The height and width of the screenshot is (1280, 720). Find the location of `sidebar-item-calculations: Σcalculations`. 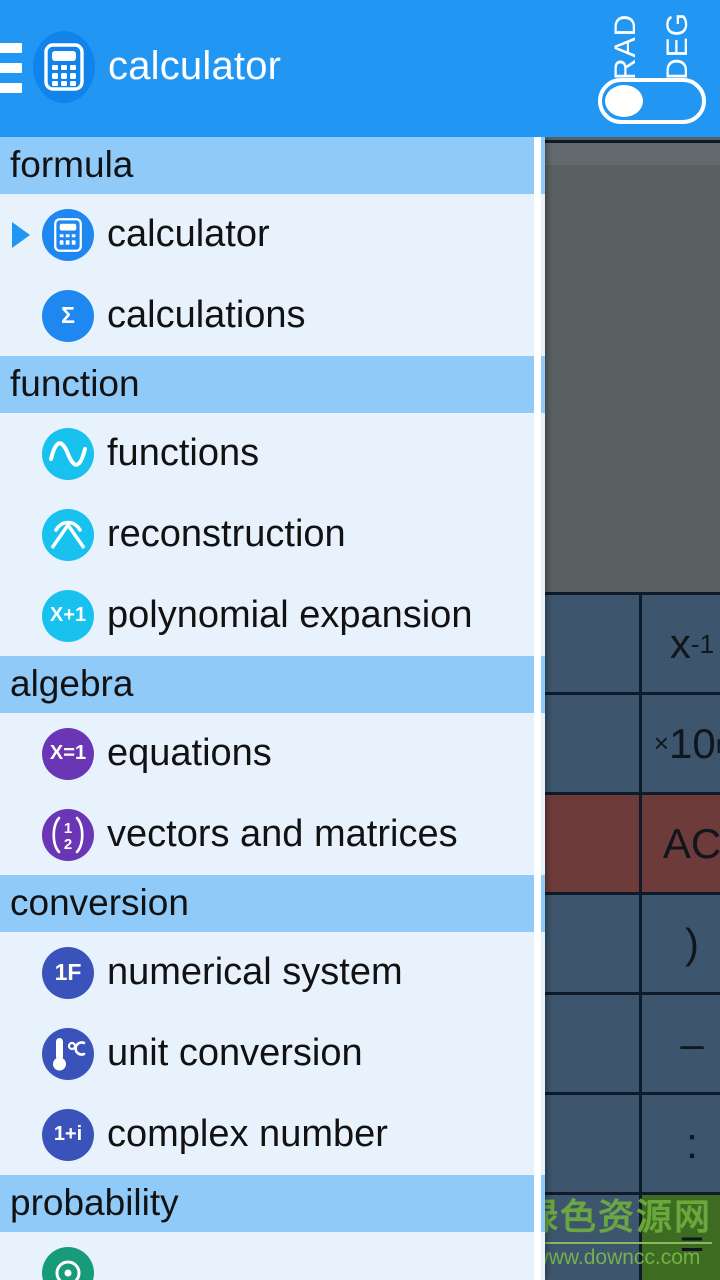

sidebar-item-calculations: Σcalculations is located at coordinates (272, 315).